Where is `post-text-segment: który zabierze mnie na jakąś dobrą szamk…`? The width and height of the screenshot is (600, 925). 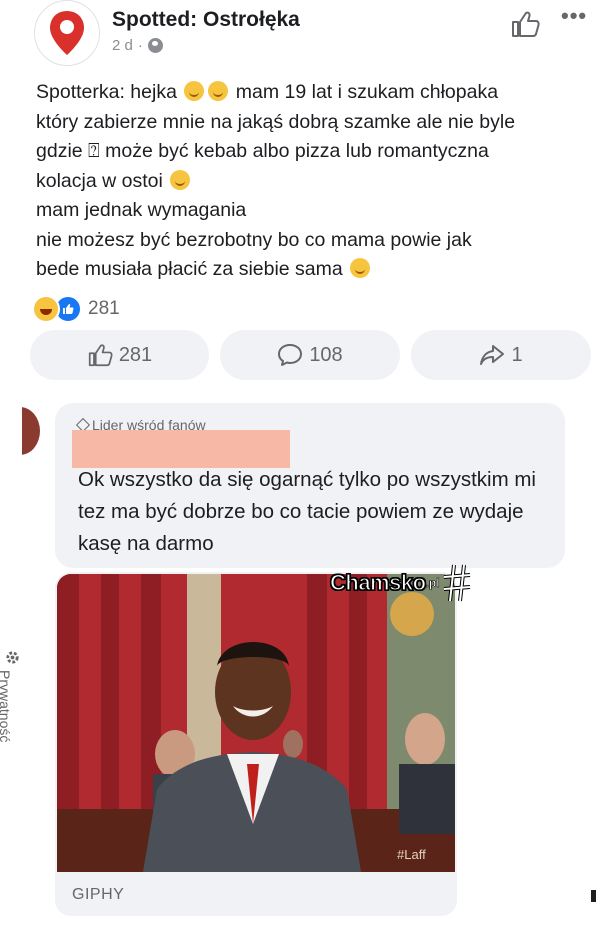 post-text-segment: który zabierze mnie na jakąś dobrą szamk… is located at coordinates (276, 121).